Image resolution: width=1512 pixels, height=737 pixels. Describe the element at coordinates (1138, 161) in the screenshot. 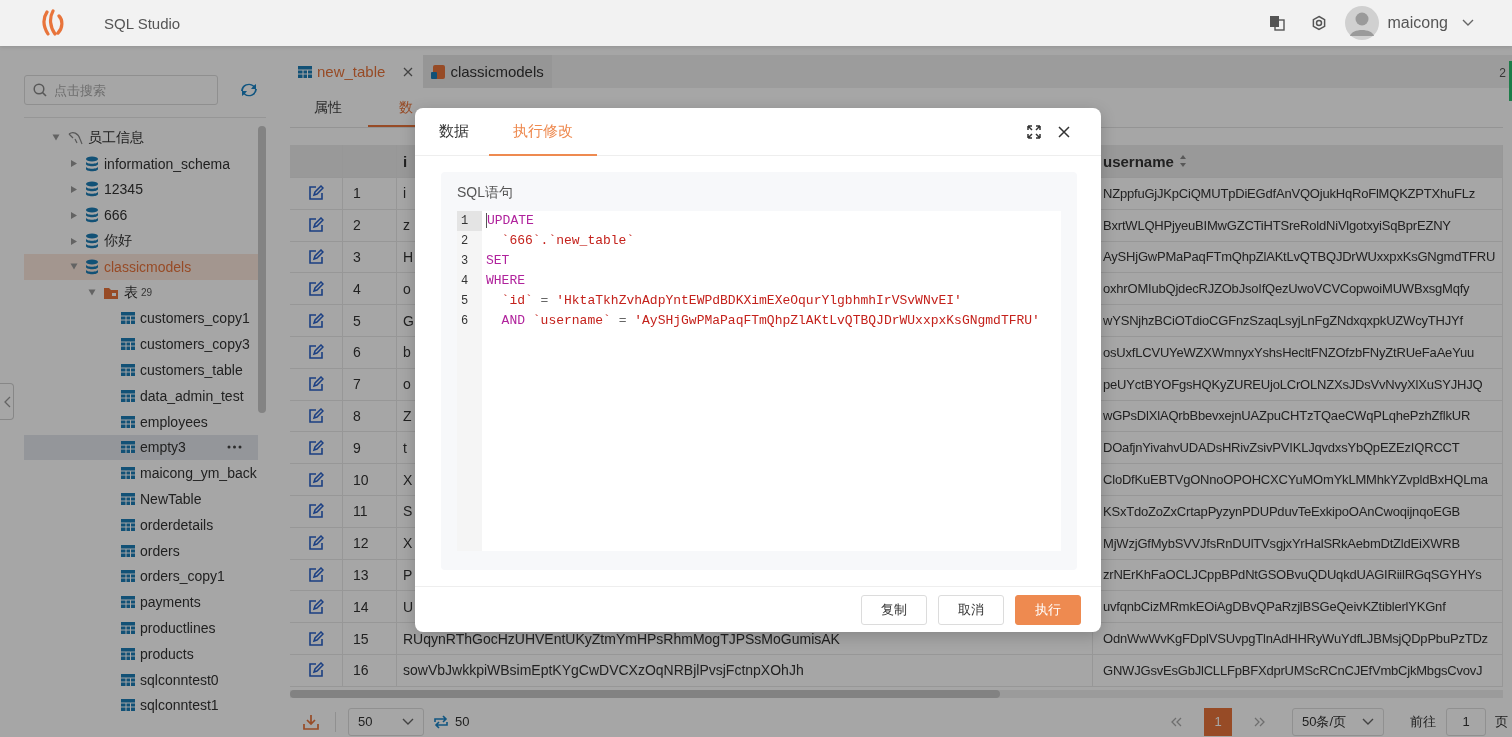

I see `column-header: username` at that location.